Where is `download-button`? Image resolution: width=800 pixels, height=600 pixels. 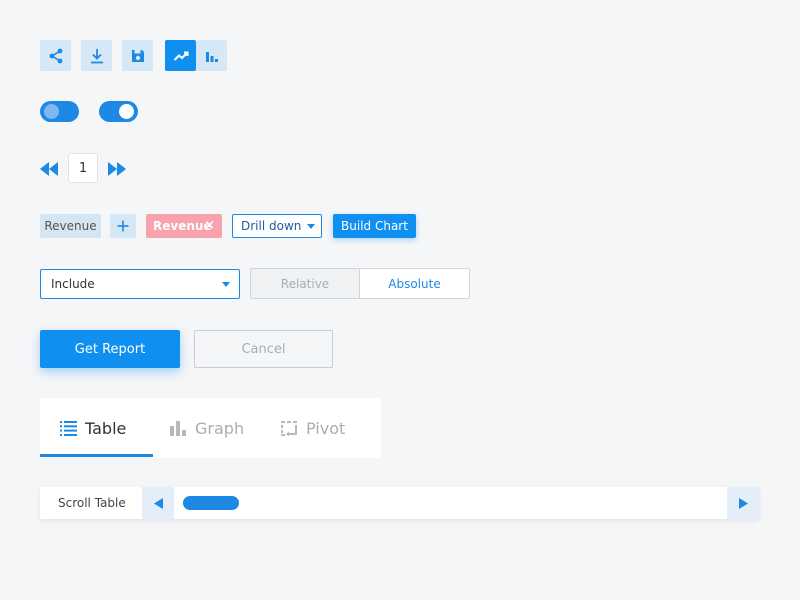
download-button is located at coordinates (96, 55).